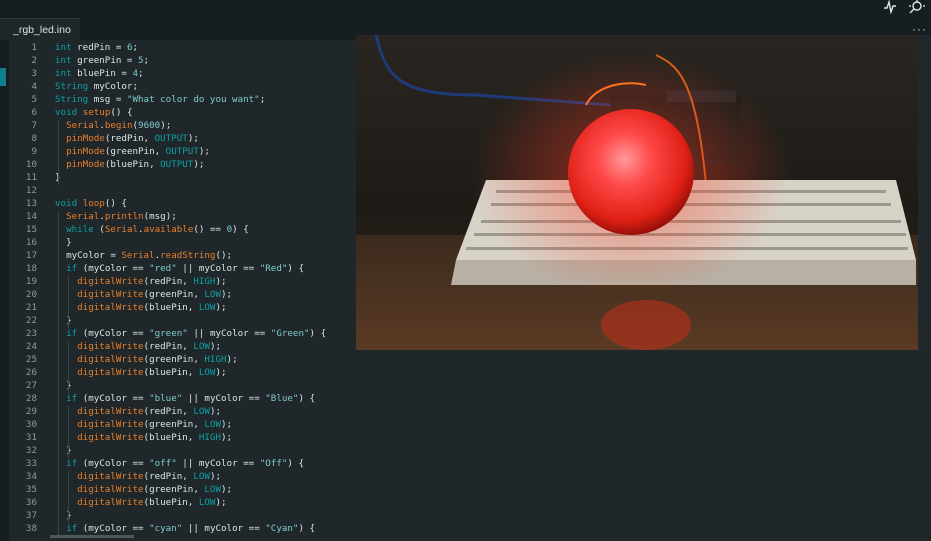 This screenshot has height=541, width=931. What do you see at coordinates (924, 192) in the screenshot?
I see `vertical-scrollbar` at bounding box center [924, 192].